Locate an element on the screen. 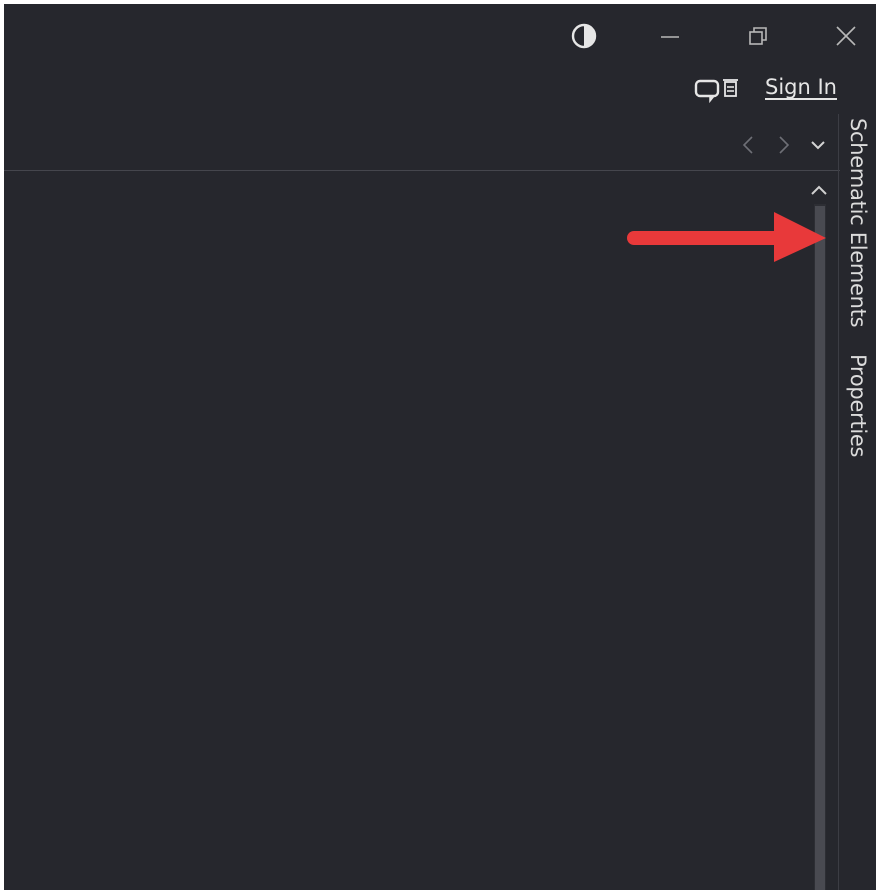  restore-icon is located at coordinates (758, 36).